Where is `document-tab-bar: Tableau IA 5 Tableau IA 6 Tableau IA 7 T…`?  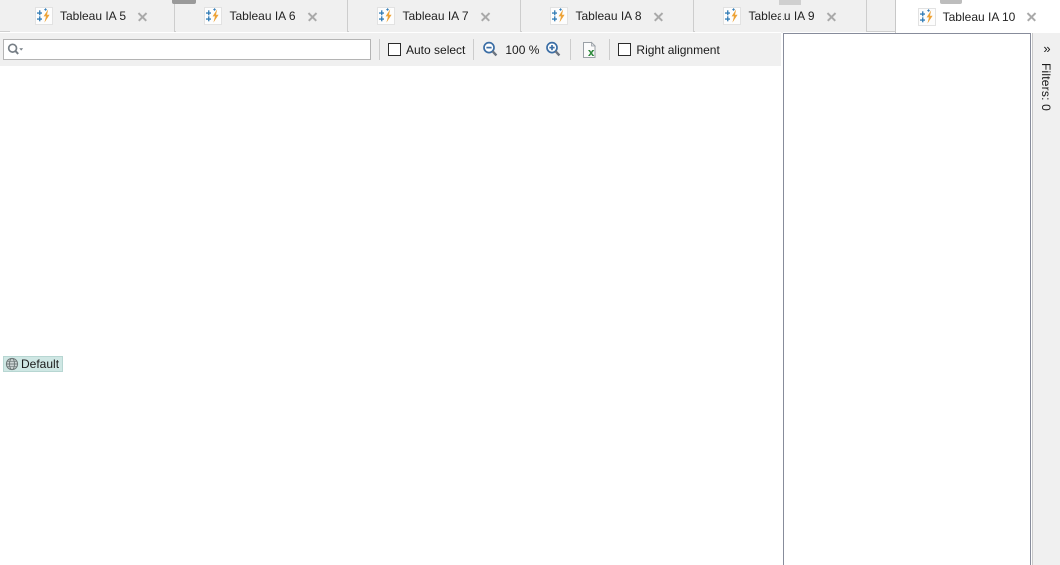 document-tab-bar: Tableau IA 5 Tableau IA 6 Tableau IA 7 T… is located at coordinates (530, 16).